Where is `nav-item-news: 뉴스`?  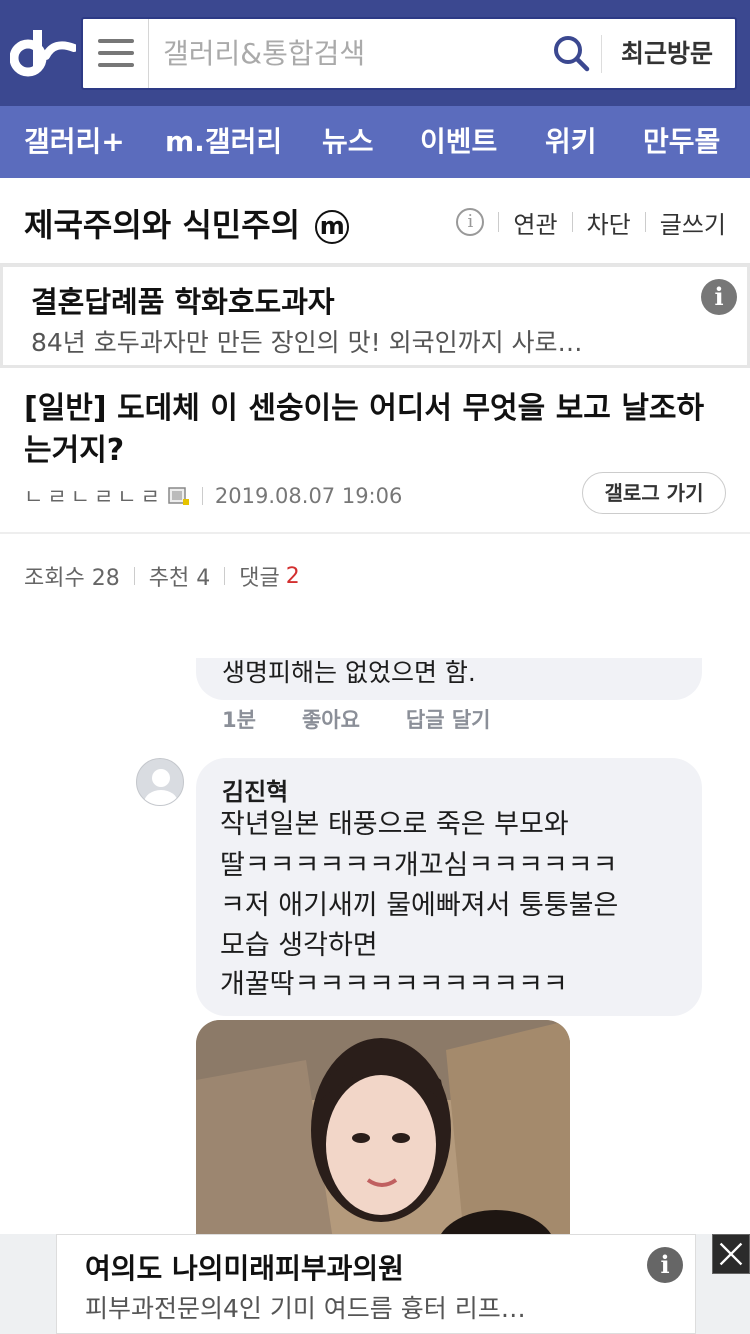
nav-item-news: 뉴스 is located at coordinates (348, 142).